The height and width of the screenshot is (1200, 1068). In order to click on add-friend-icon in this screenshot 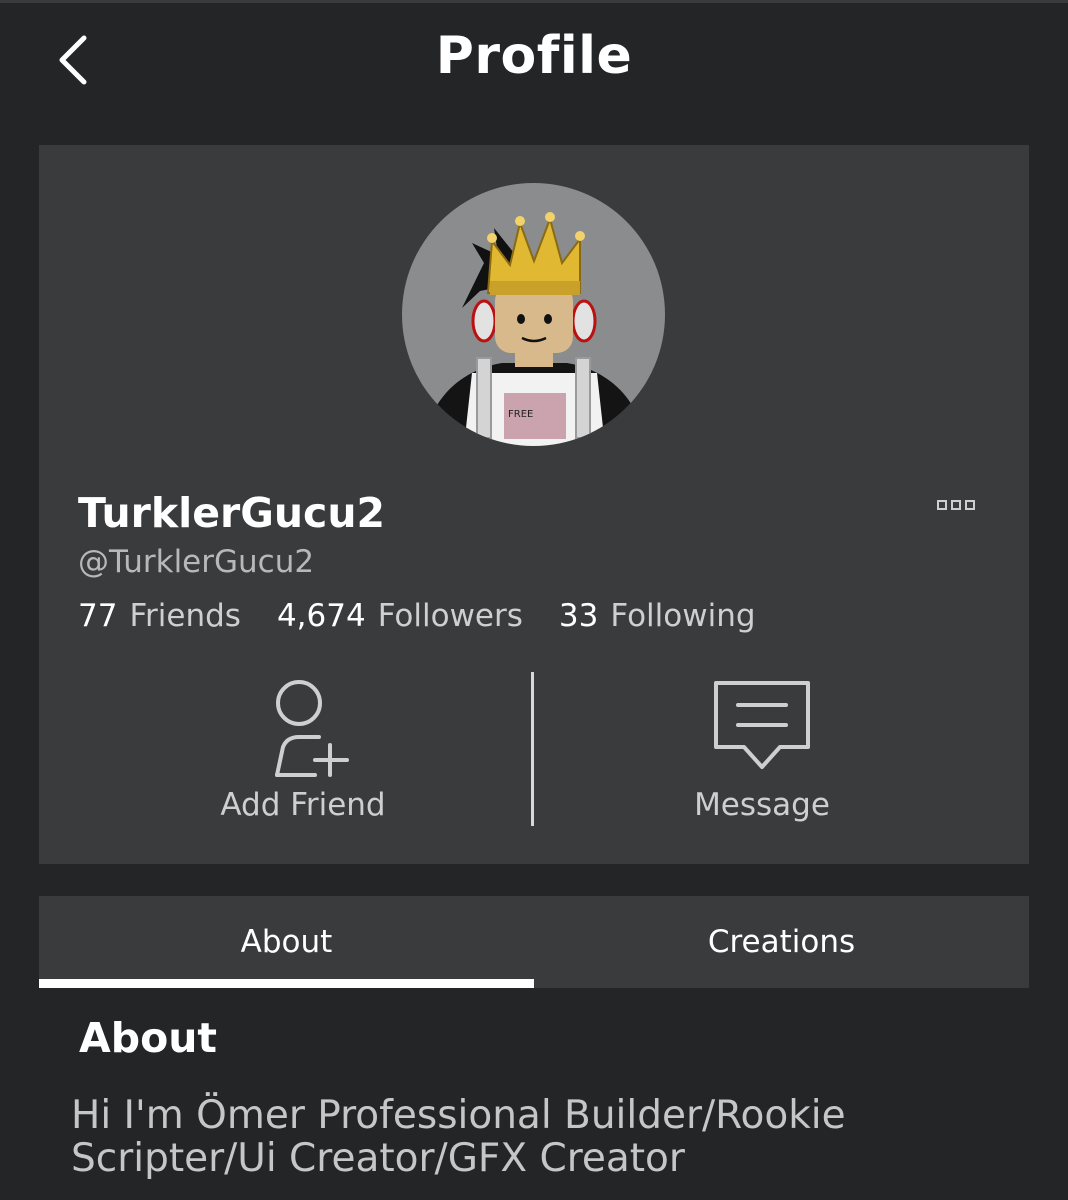, I will do `click(312, 728)`.